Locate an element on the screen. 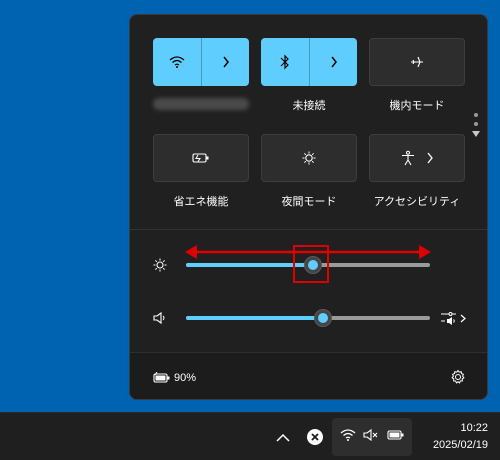  clock-time: 10:22 is located at coordinates (474, 428).